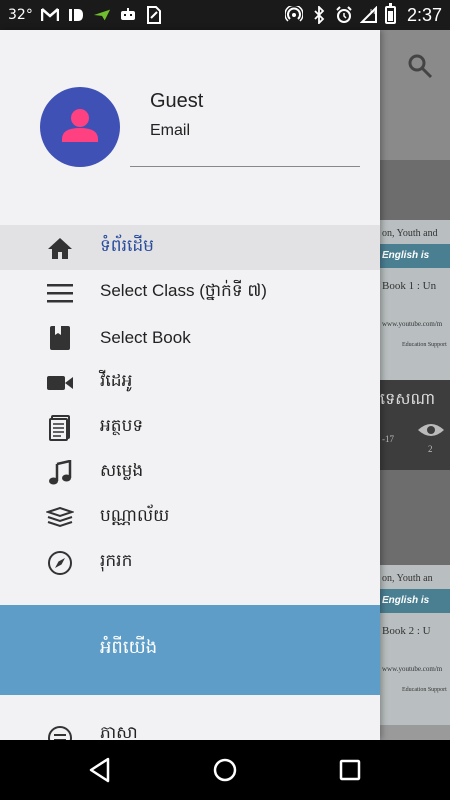 The image size is (450, 800). What do you see at coordinates (368, 15) in the screenshot?
I see `signal-icon: H` at bounding box center [368, 15].